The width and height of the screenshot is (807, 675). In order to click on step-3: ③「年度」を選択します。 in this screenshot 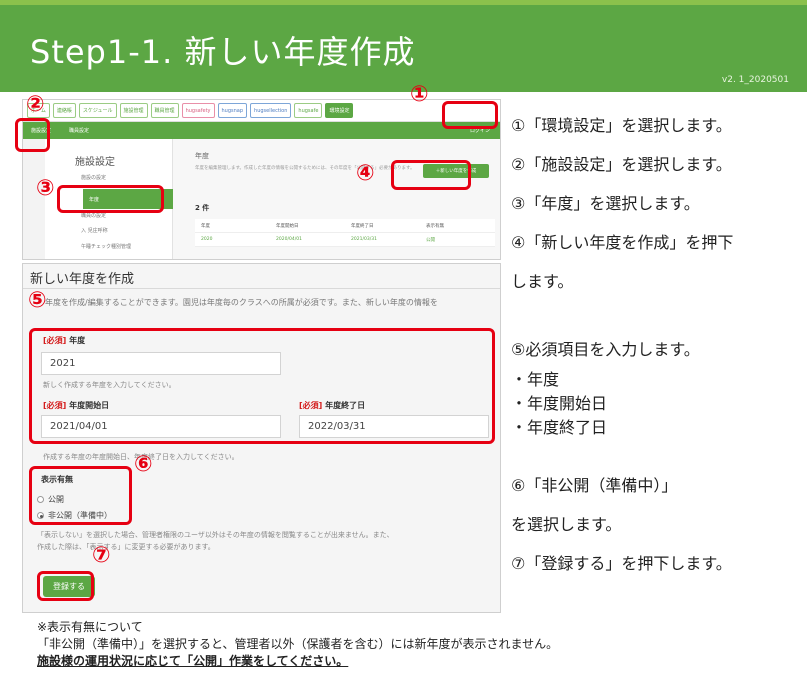, I will do `click(605, 203)`.